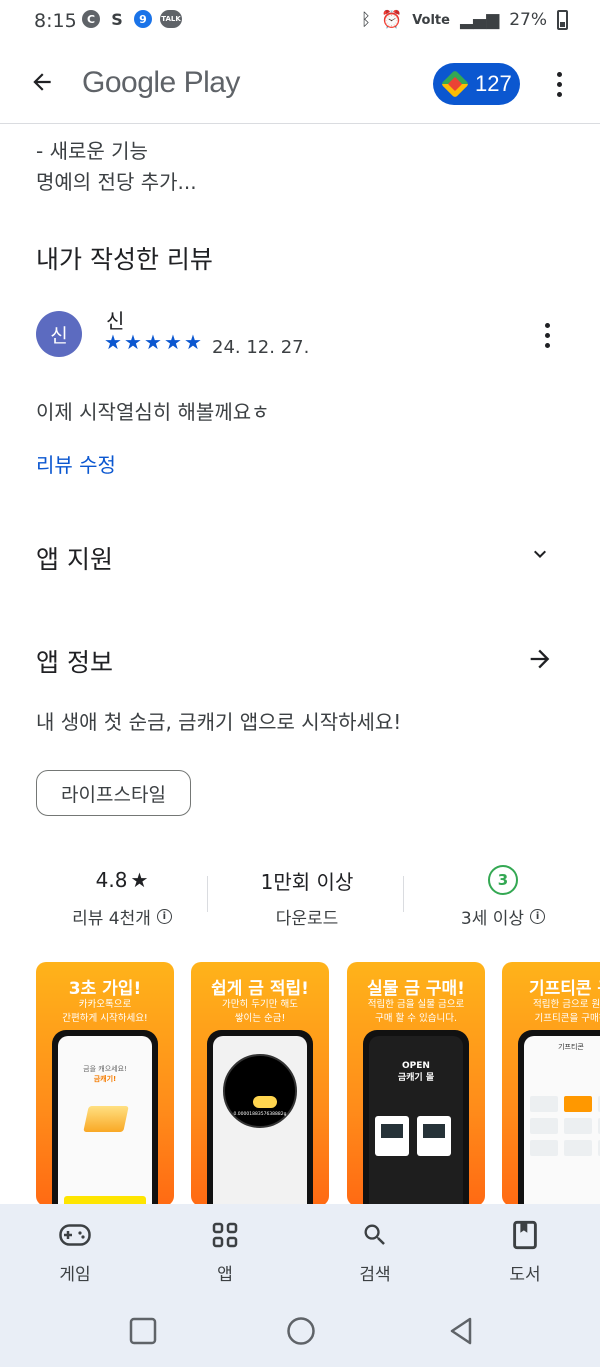 This screenshot has height=1367, width=600. I want to click on play-points-button: 127, so click(476, 84).